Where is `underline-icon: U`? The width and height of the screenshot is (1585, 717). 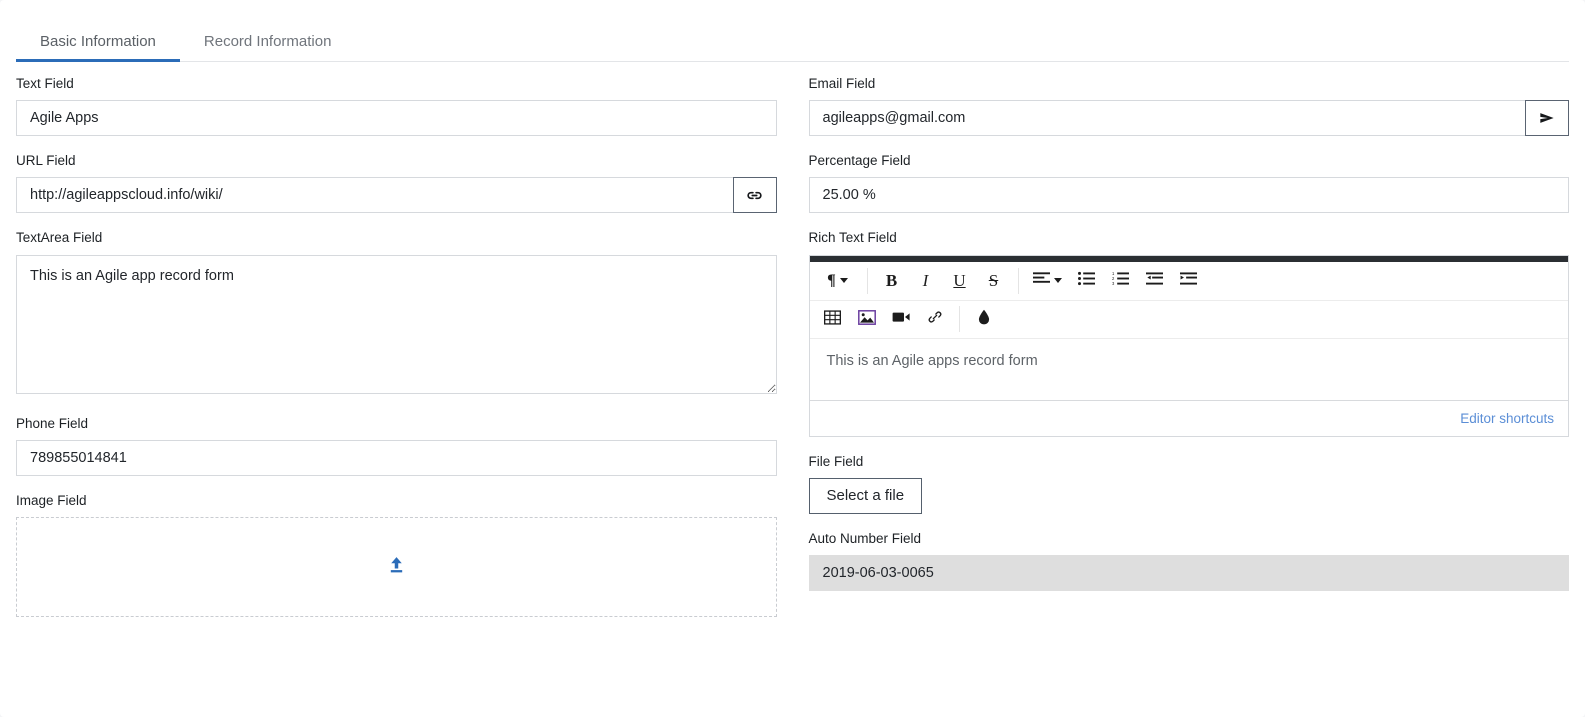
underline-icon: U is located at coordinates (959, 281).